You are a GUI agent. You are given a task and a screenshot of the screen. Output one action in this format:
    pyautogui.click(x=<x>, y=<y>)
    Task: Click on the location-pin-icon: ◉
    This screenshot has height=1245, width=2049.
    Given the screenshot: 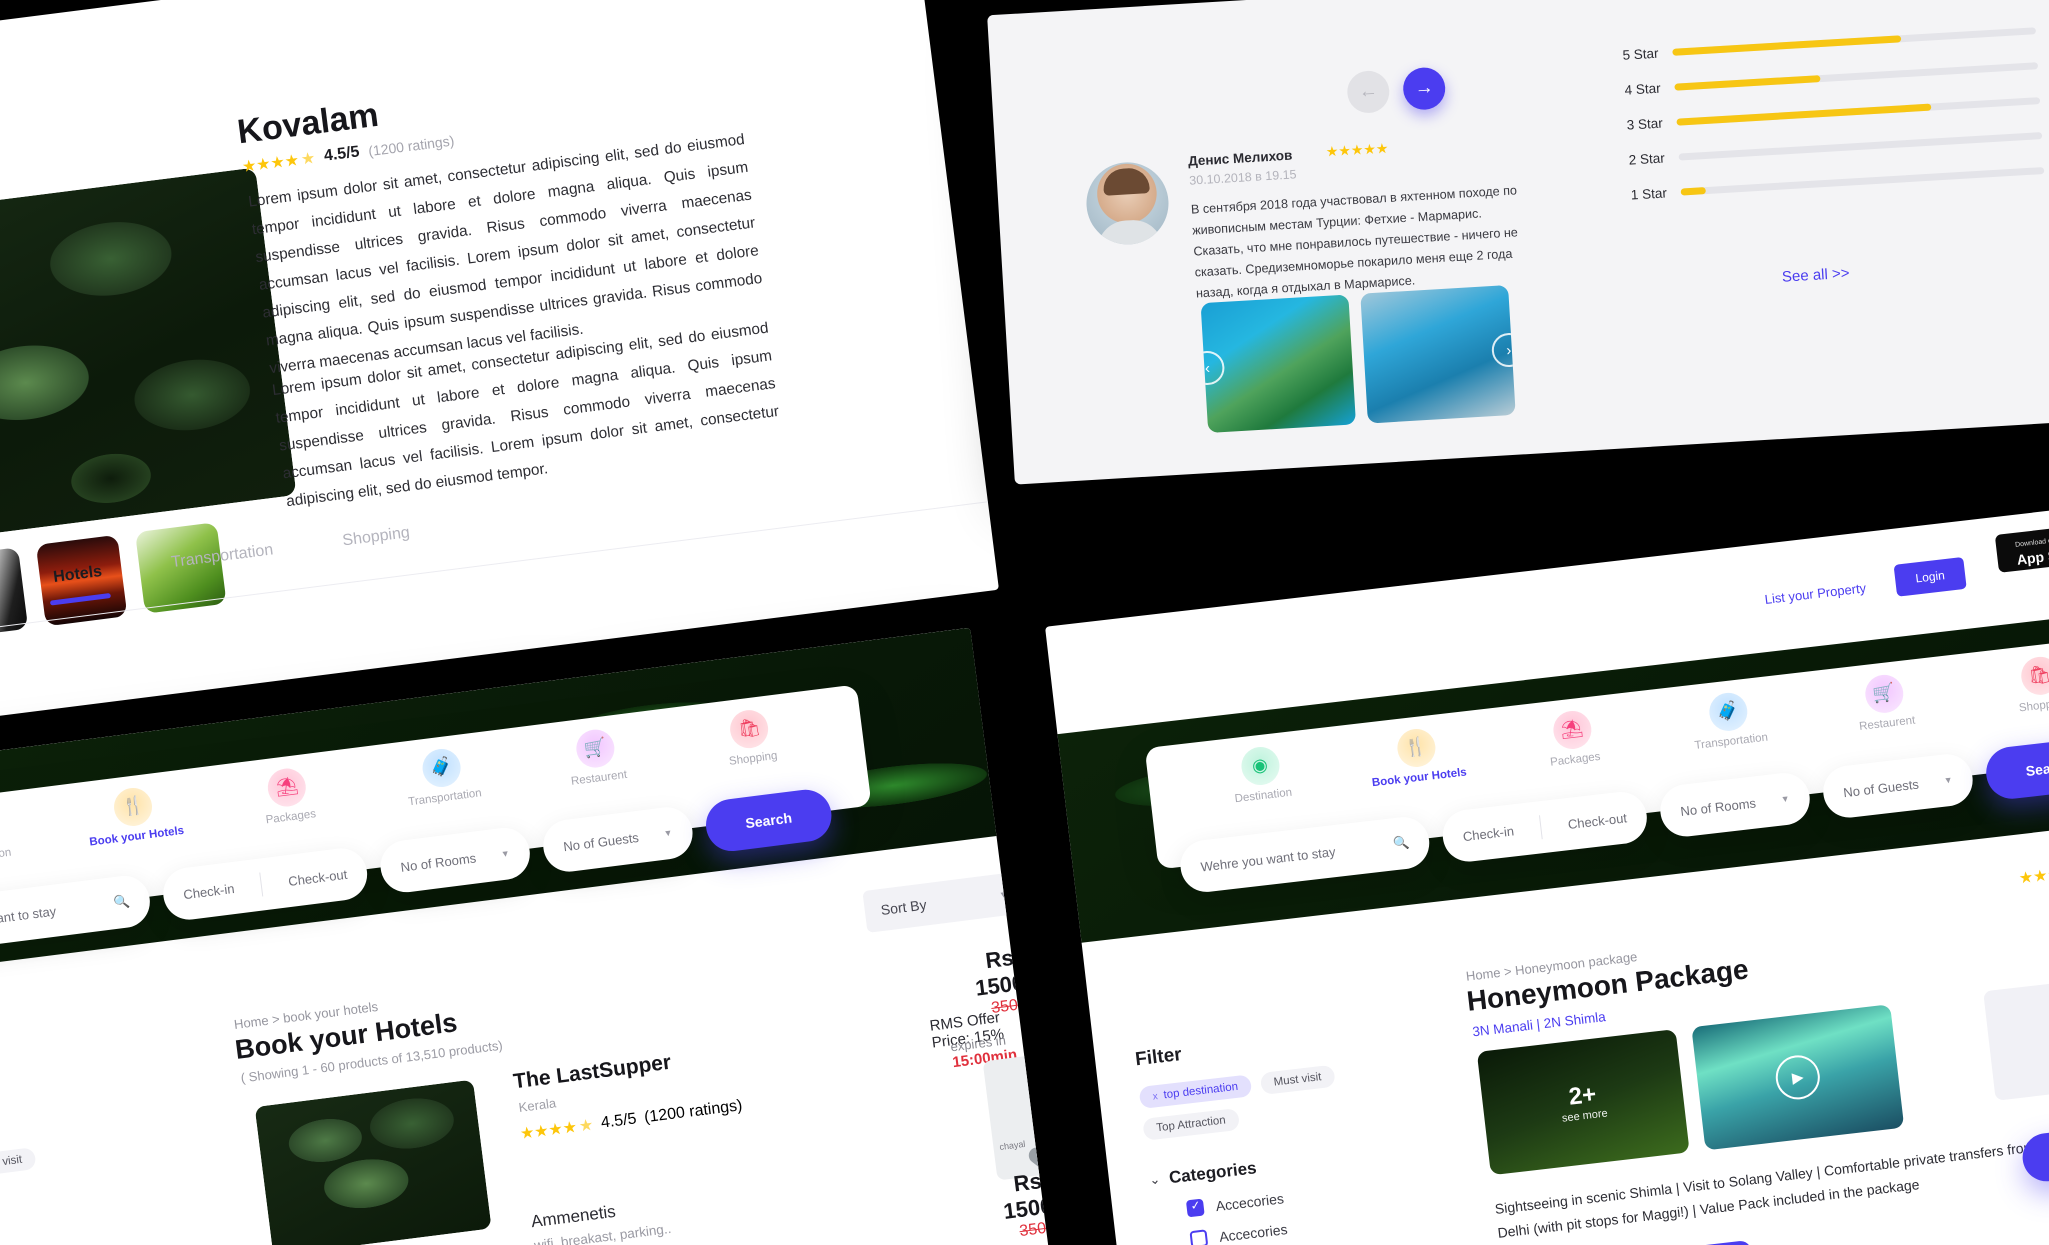 What is the action you would take?
    pyautogui.click(x=1259, y=765)
    